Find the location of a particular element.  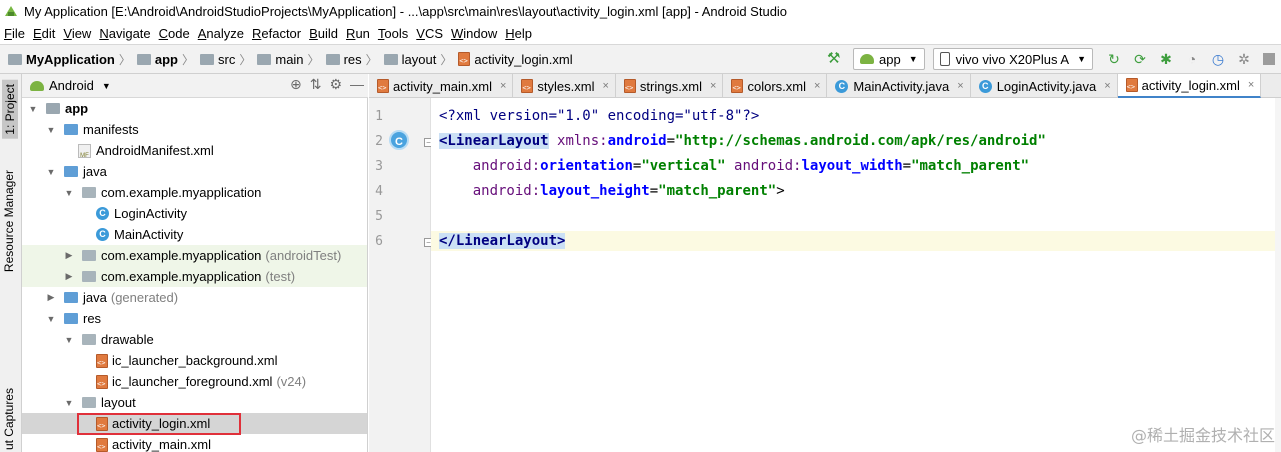

tree-item-res: ▼ res is located at coordinates (194, 318).